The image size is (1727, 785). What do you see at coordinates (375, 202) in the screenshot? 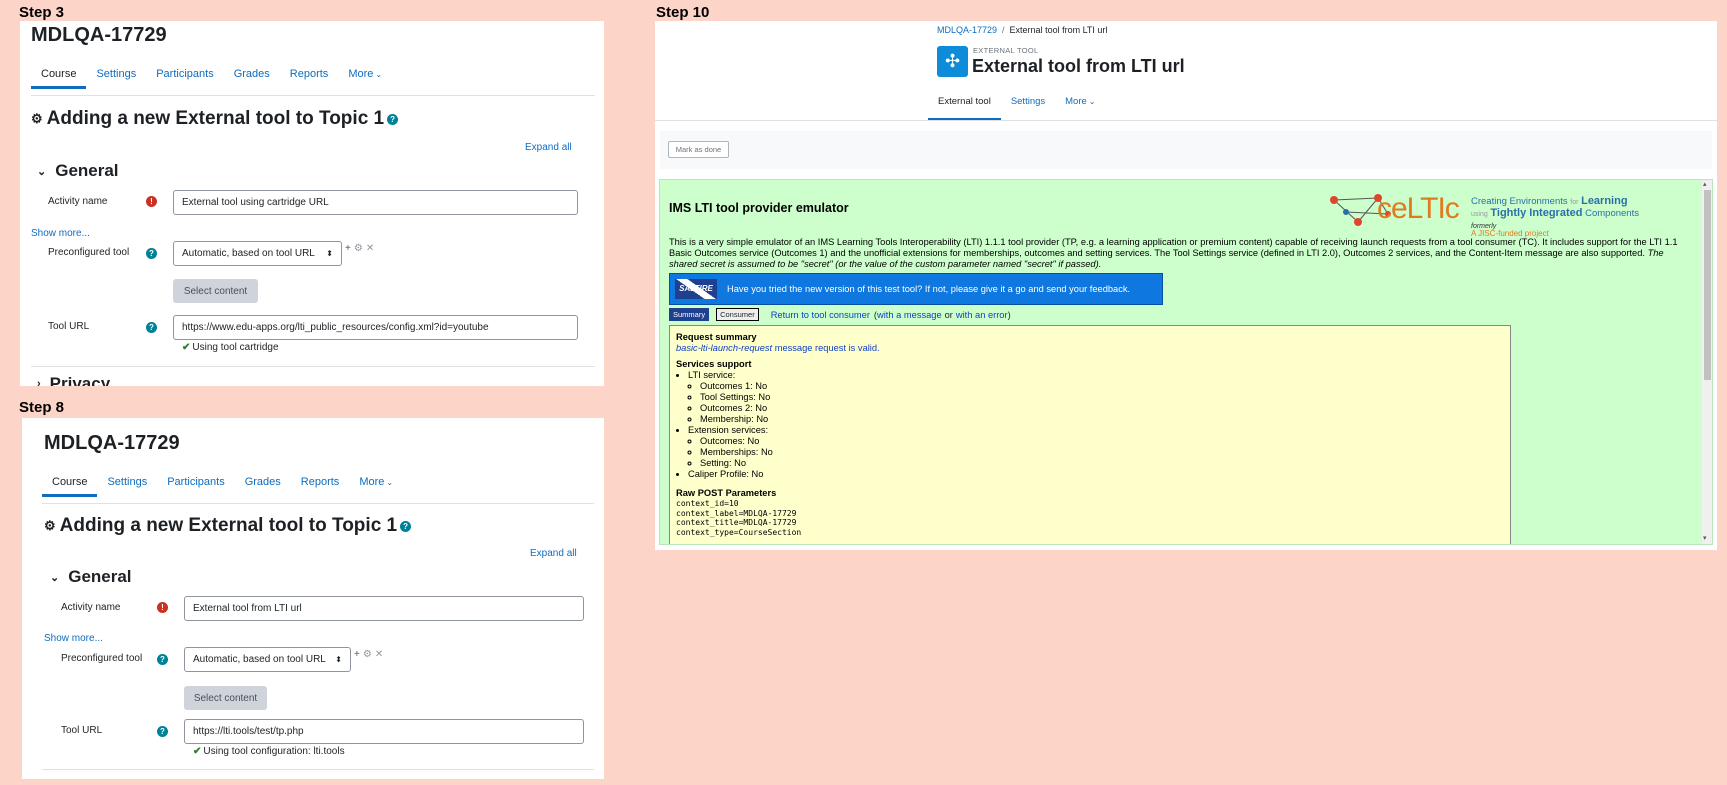
I see `activity-name-input: External tool using cartridge URL` at bounding box center [375, 202].